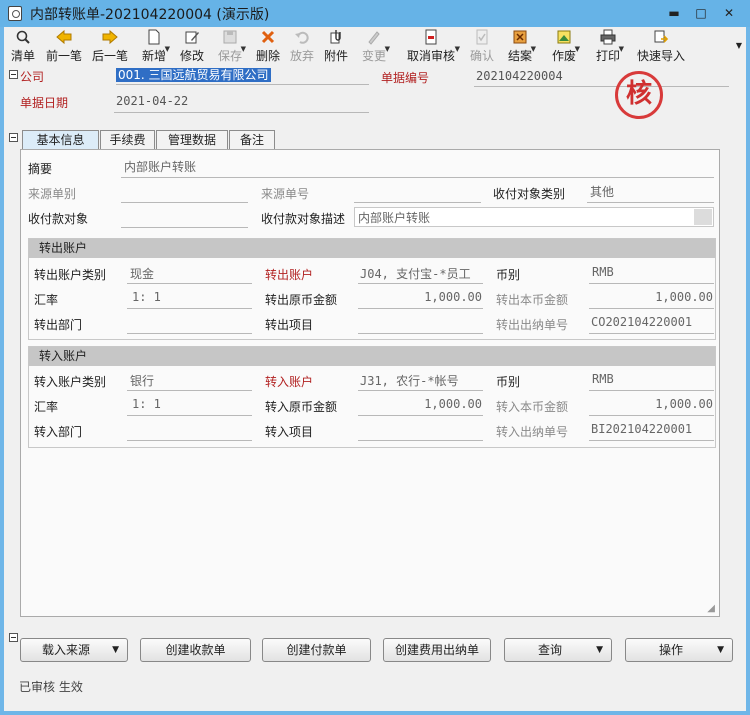 The width and height of the screenshot is (750, 715). I want to click on out-currency-underline, so click(651, 283).